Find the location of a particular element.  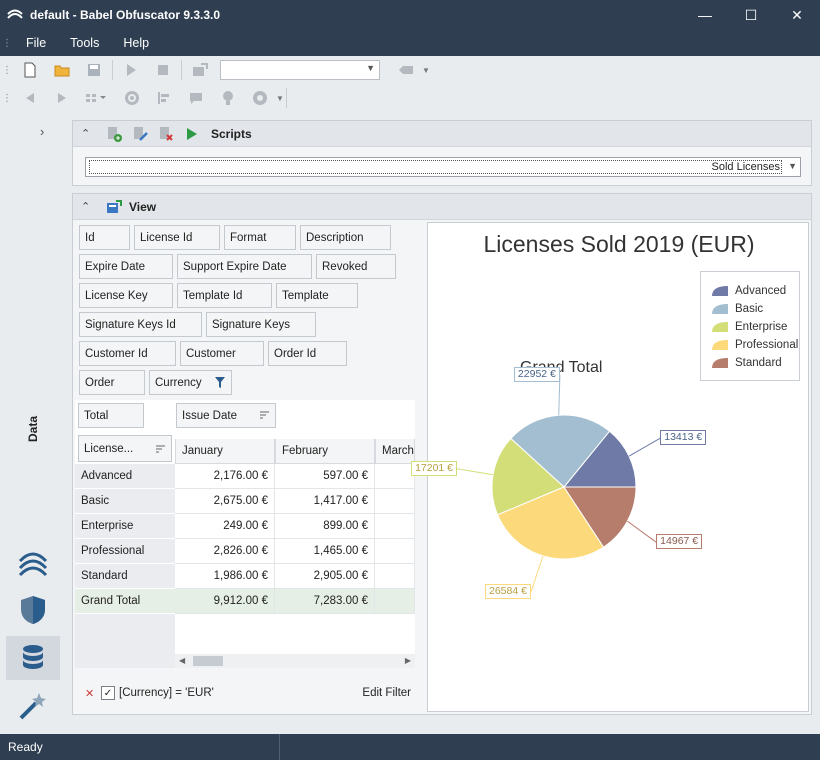

value-cell: 1,986.00 € is located at coordinates (225, 576).